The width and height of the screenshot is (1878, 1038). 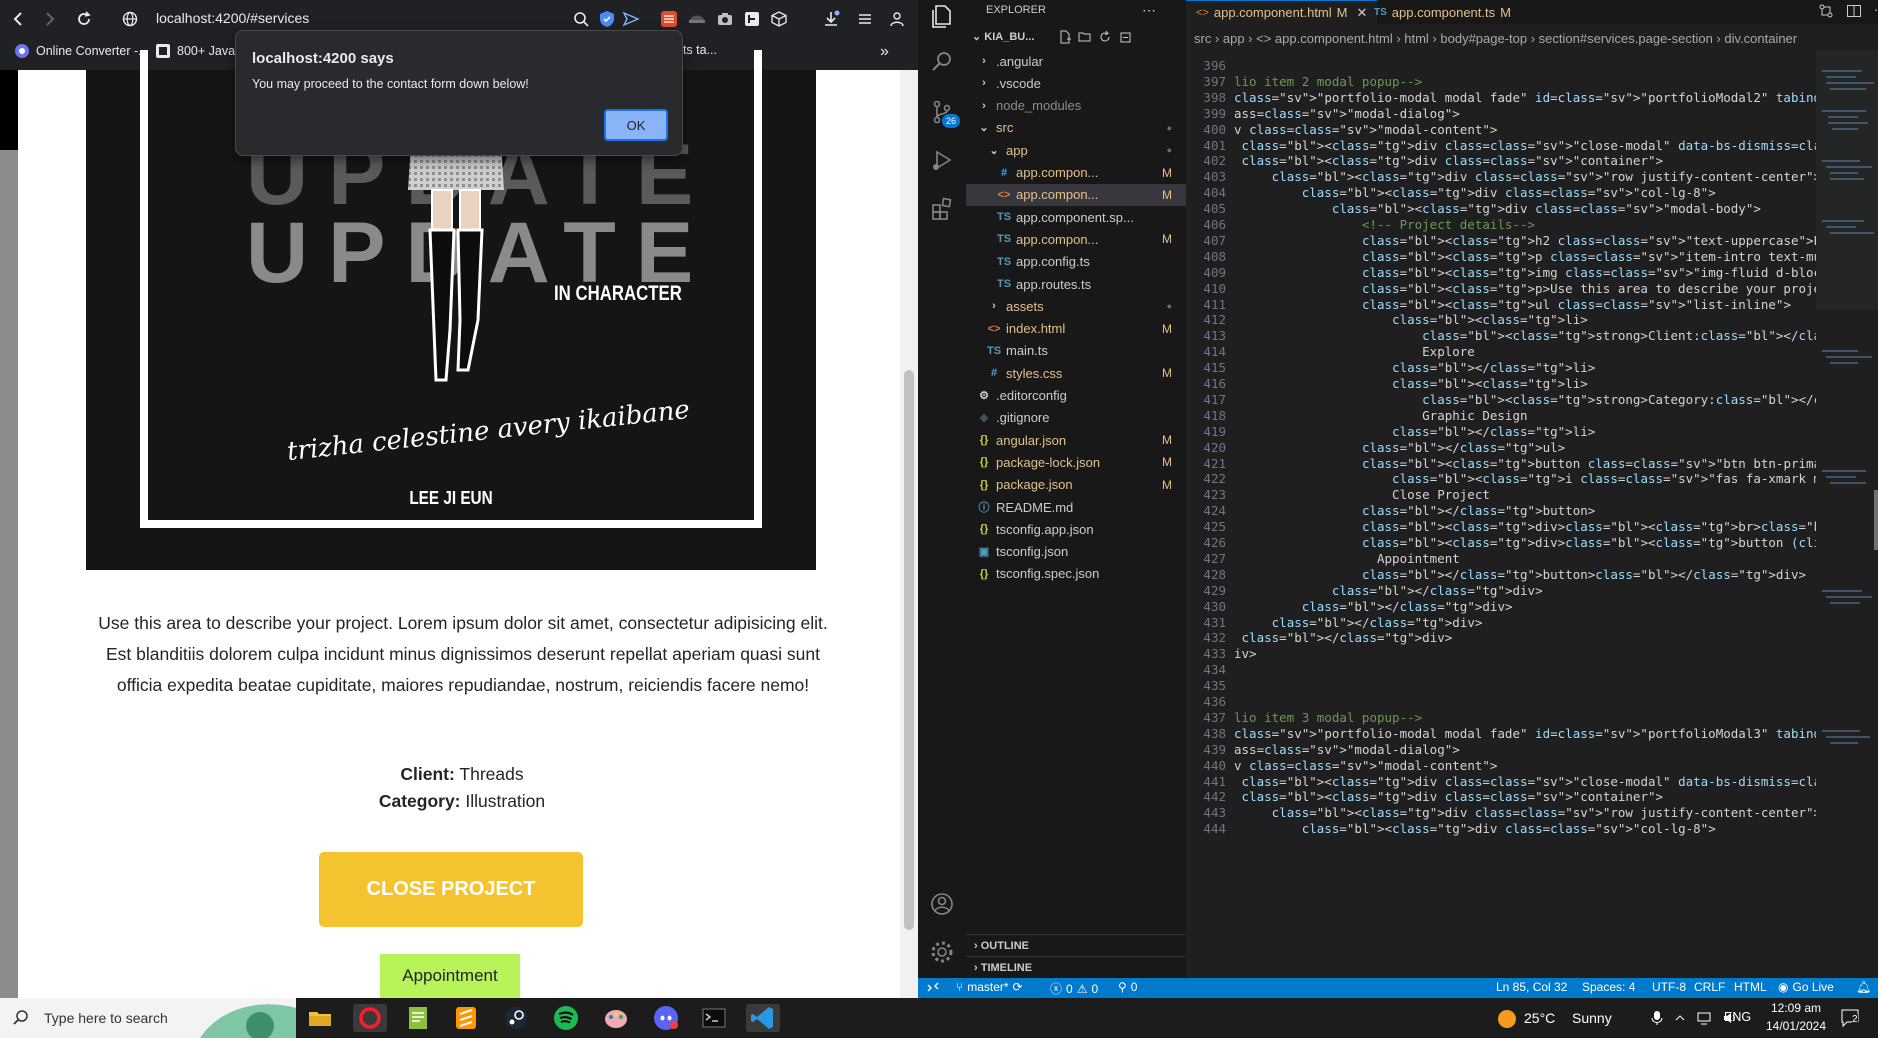 What do you see at coordinates (581, 19) in the screenshot?
I see `zoom-icon` at bounding box center [581, 19].